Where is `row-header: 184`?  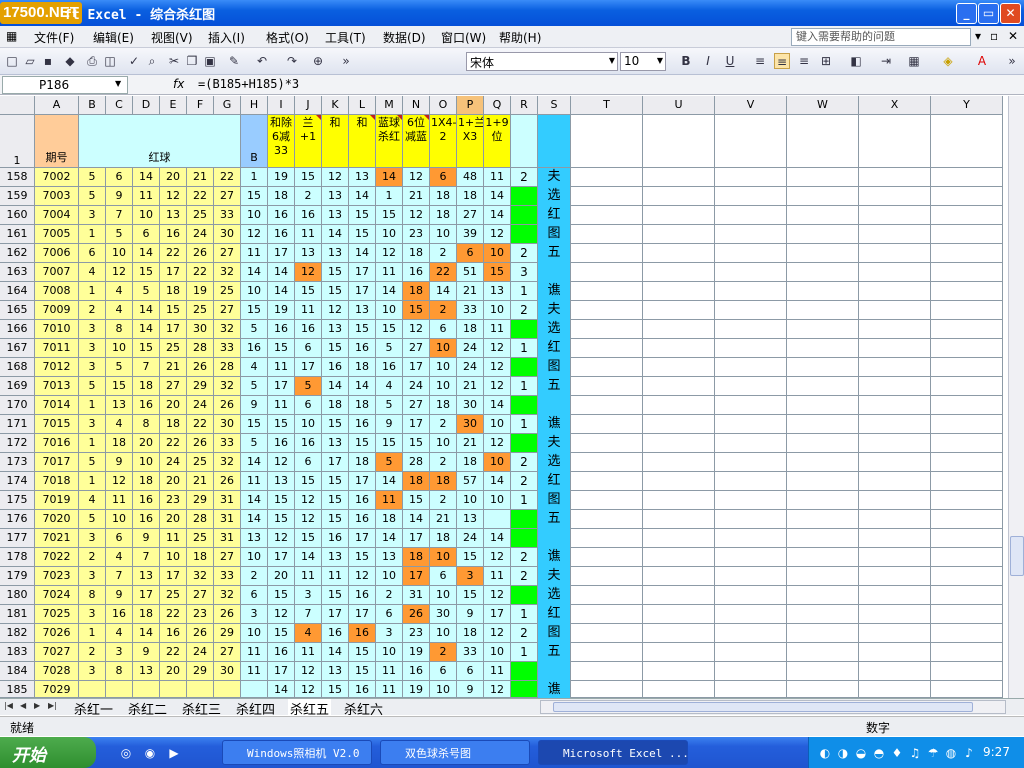
row-header: 184 is located at coordinates (17, 671).